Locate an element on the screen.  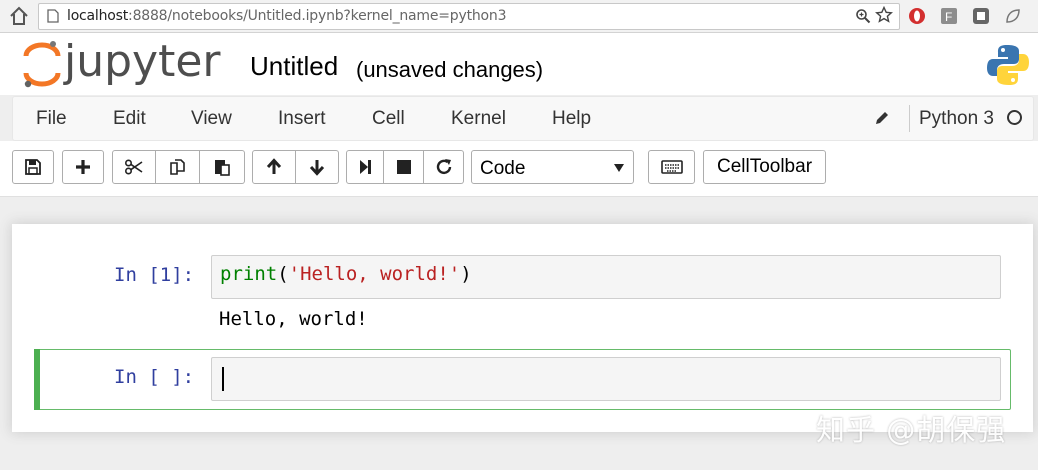
paste-button is located at coordinates (222, 167).